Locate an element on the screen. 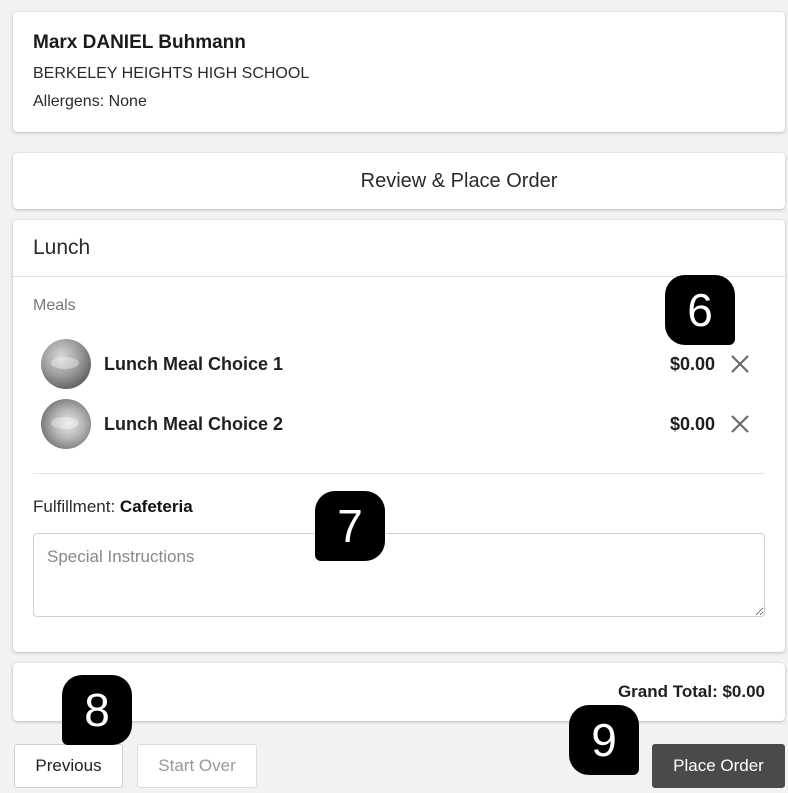  meals-label: Meals is located at coordinates (54, 305).